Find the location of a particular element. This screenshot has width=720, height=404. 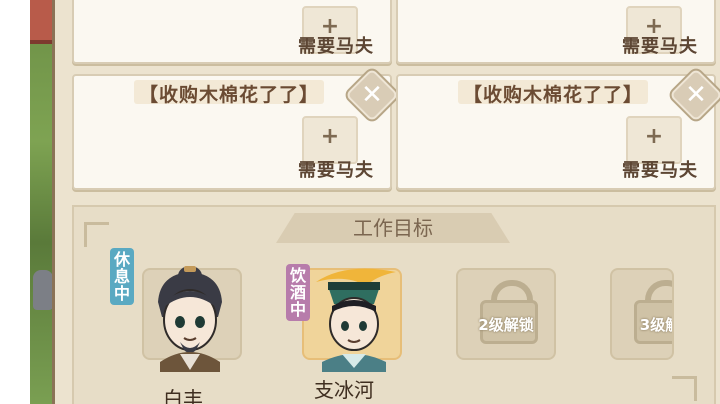

status-tag-resting: 休息中 is located at coordinates (122, 276).